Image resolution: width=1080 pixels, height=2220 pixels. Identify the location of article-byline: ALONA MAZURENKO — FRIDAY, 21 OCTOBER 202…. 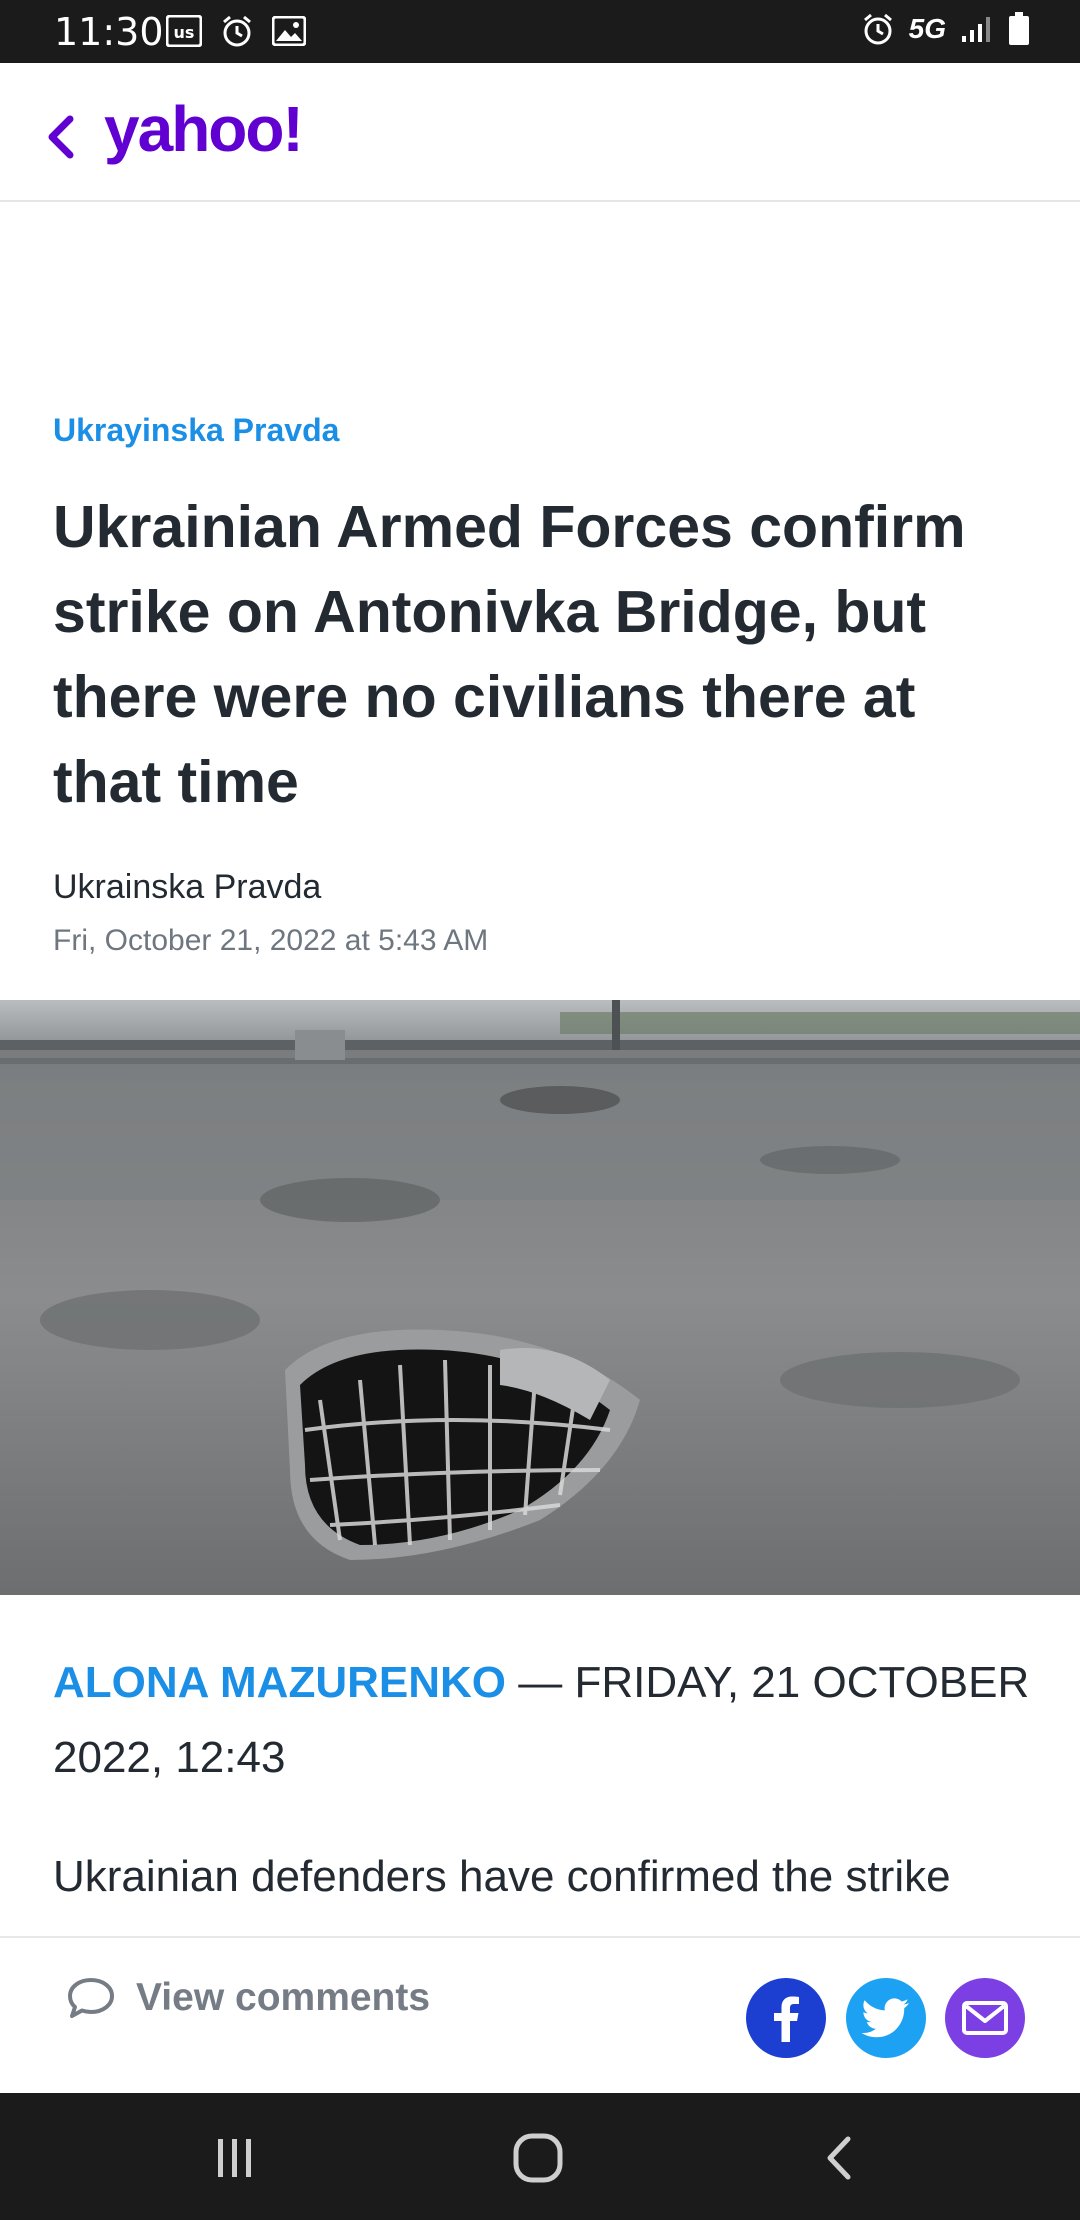
(545, 1720).